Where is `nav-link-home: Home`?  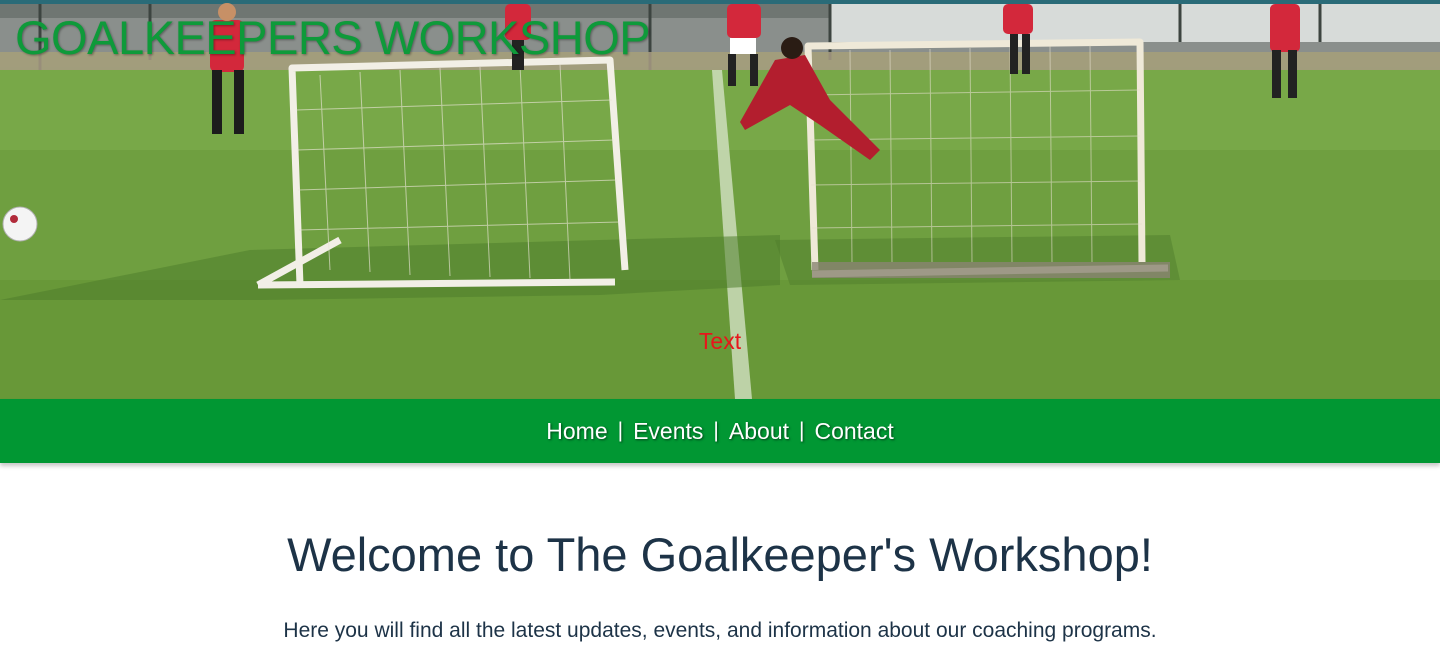
nav-link-home: Home is located at coordinates (576, 431).